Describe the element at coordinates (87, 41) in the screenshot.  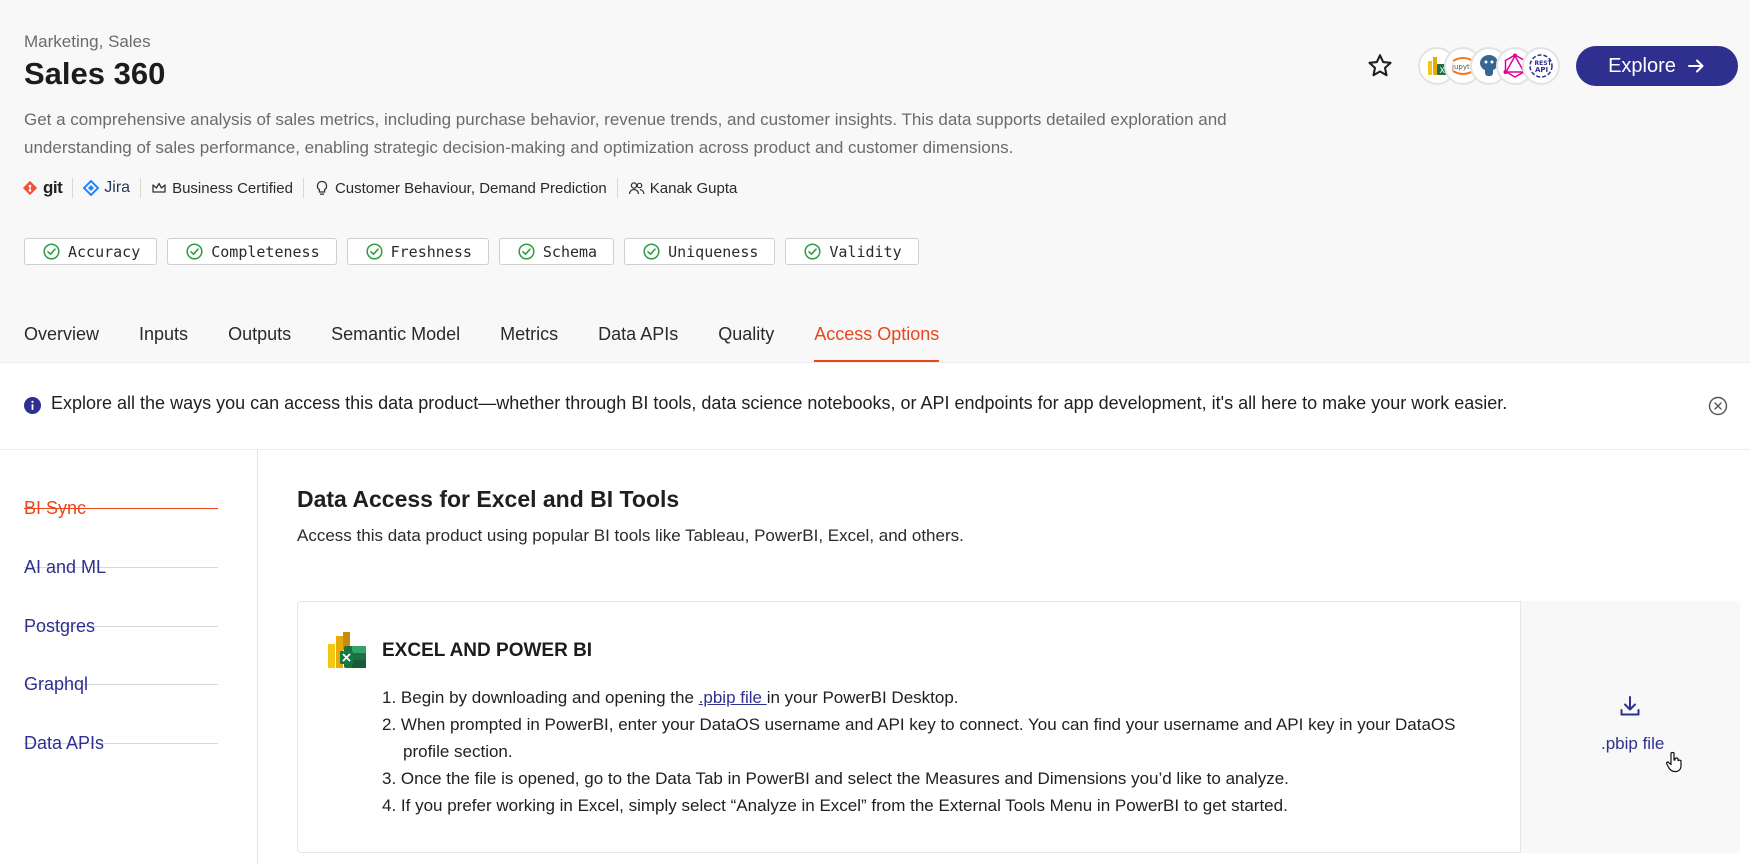
I see `product-category: Marketing, Sales` at that location.